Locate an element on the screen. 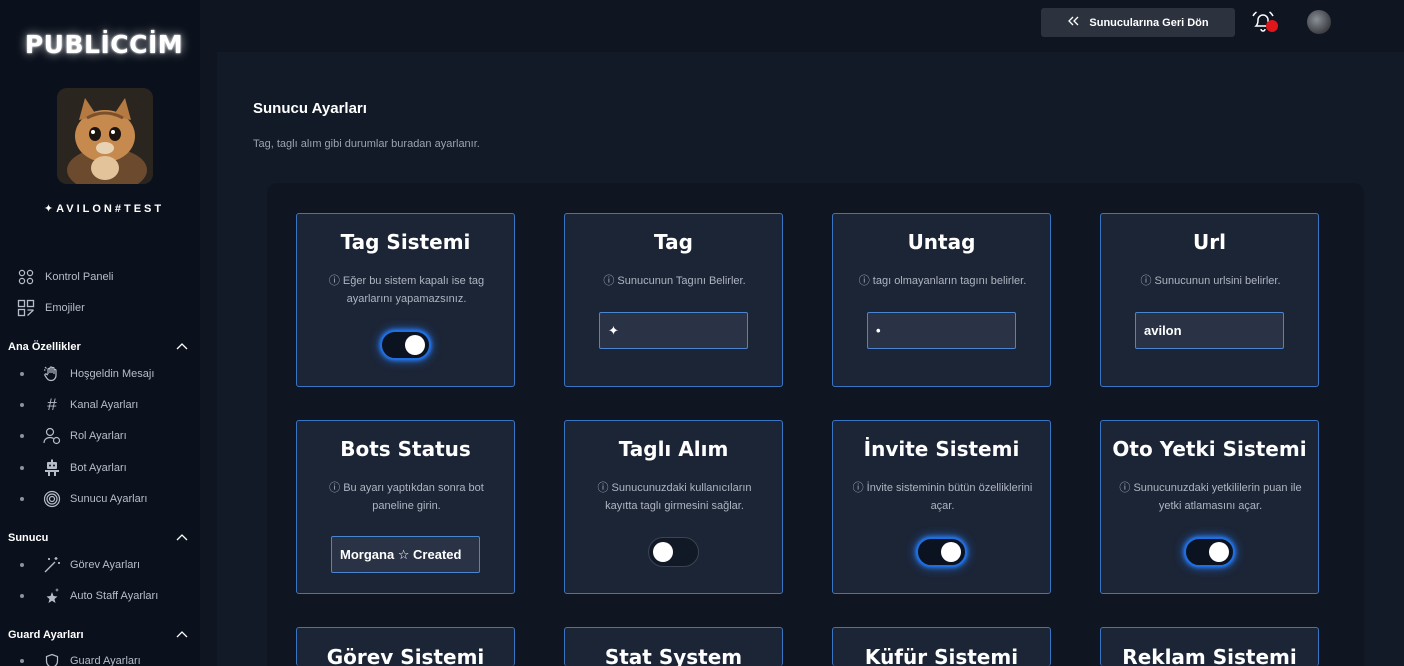 Image resolution: width=1404 pixels, height=666 pixels. card-title: Untag is located at coordinates (941, 242).